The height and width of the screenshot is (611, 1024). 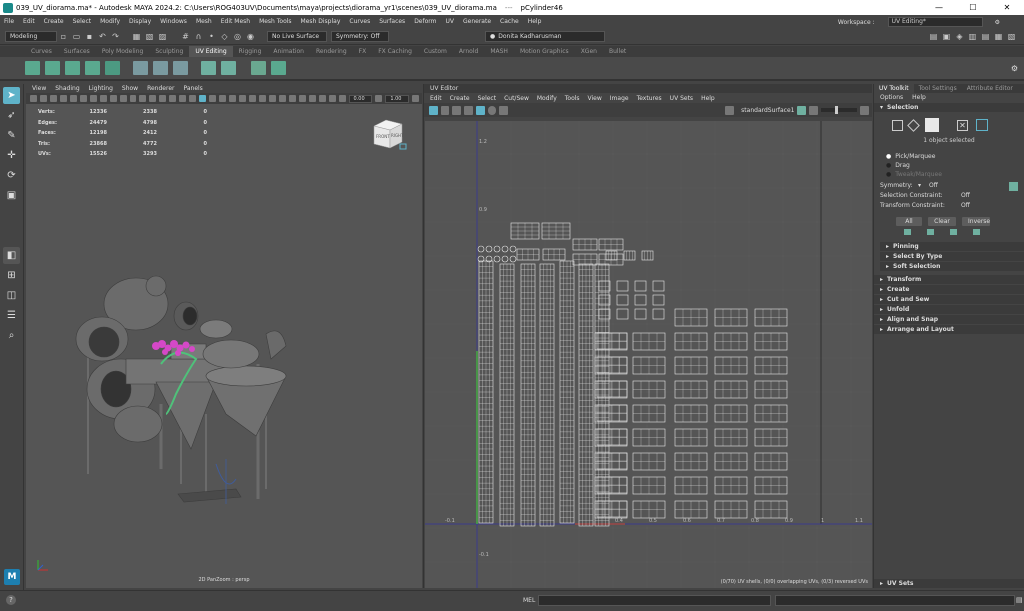 I want to click on section-cut-and-sew: Cut and Sew, so click(x=949, y=299).